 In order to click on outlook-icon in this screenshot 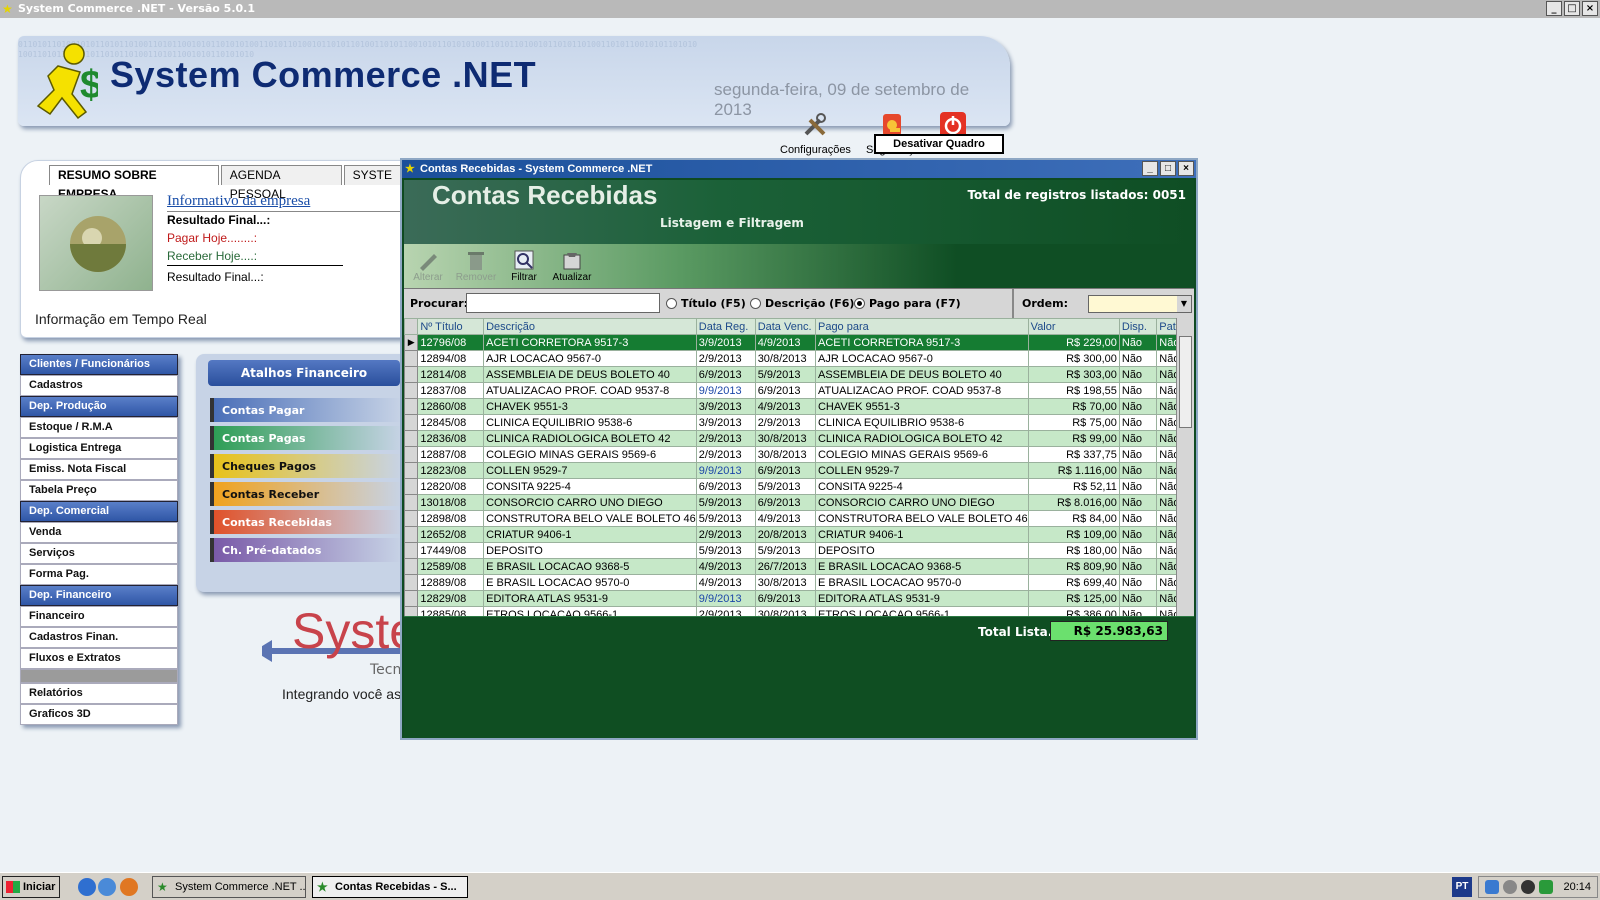, I will do `click(107, 887)`.